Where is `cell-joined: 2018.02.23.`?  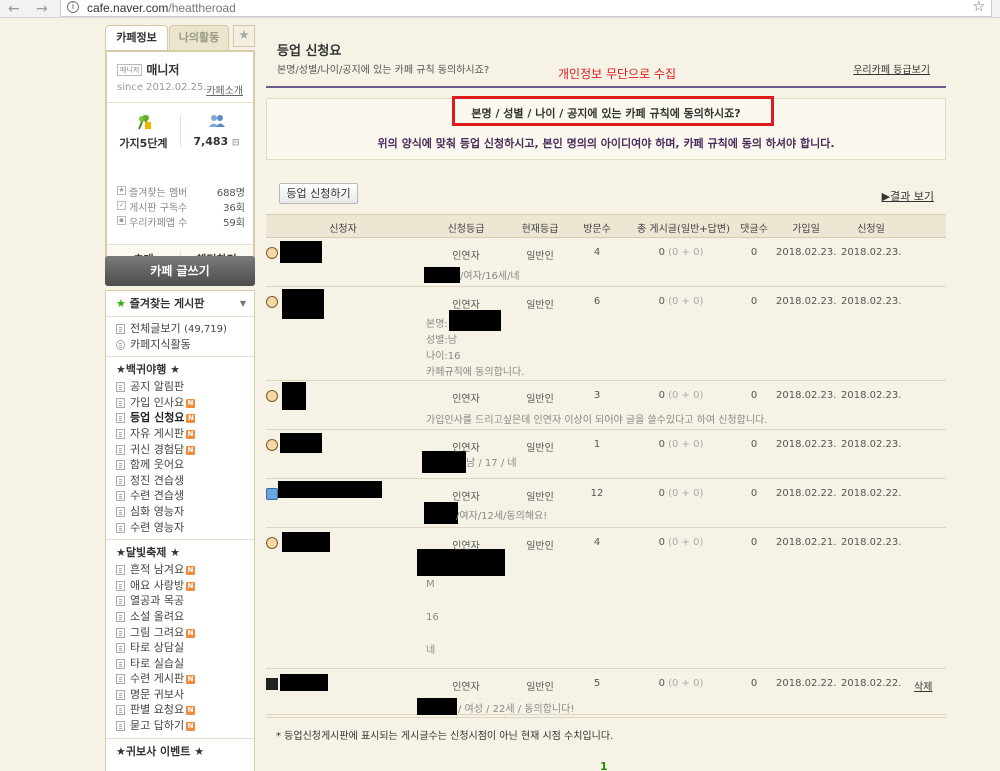
cell-joined: 2018.02.23. is located at coordinates (806, 444).